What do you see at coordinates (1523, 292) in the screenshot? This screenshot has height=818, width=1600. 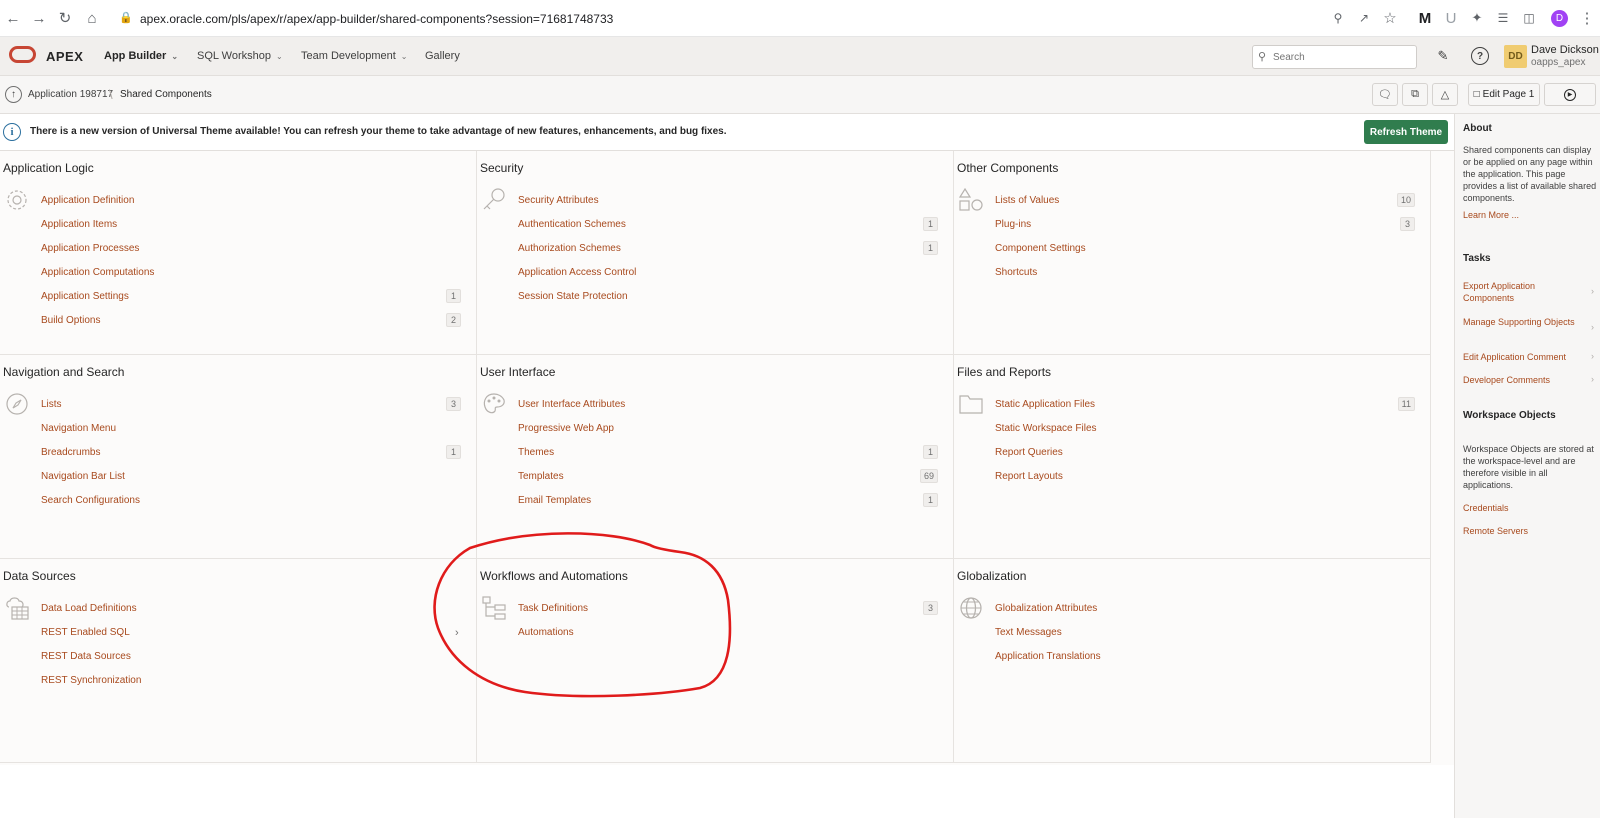 I see `task-export-components: Export Application Components` at bounding box center [1523, 292].